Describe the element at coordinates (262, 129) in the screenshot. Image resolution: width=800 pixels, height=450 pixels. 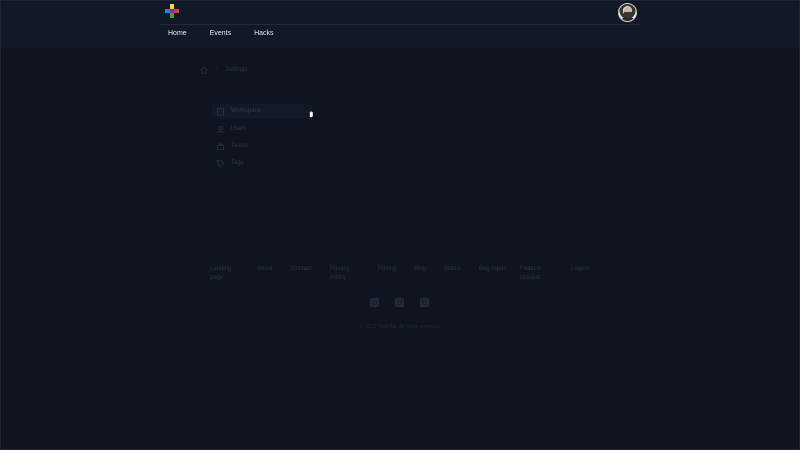
I see `menu-item-users: Users` at that location.